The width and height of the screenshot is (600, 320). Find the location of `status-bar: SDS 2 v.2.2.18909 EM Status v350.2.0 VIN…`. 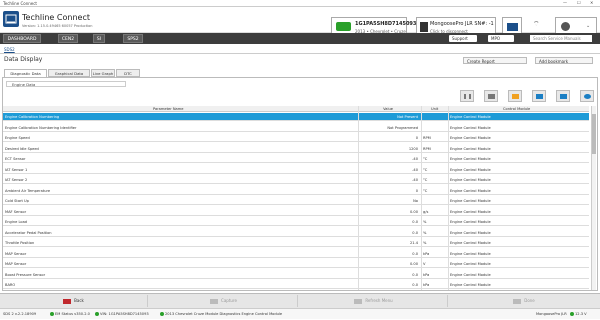

status-bar: SDS 2 v.2.2.18909 EM Status v350.2.0 VIN… is located at coordinates (300, 313).